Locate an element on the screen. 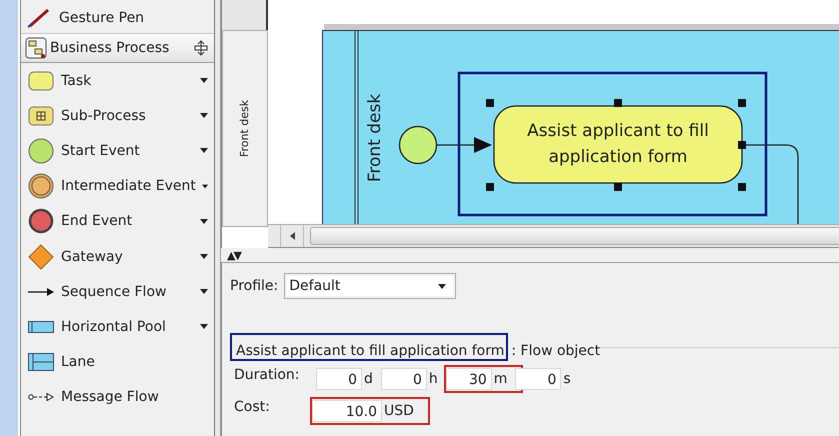  task-label: Assist applicant to fill application form is located at coordinates (618, 144).